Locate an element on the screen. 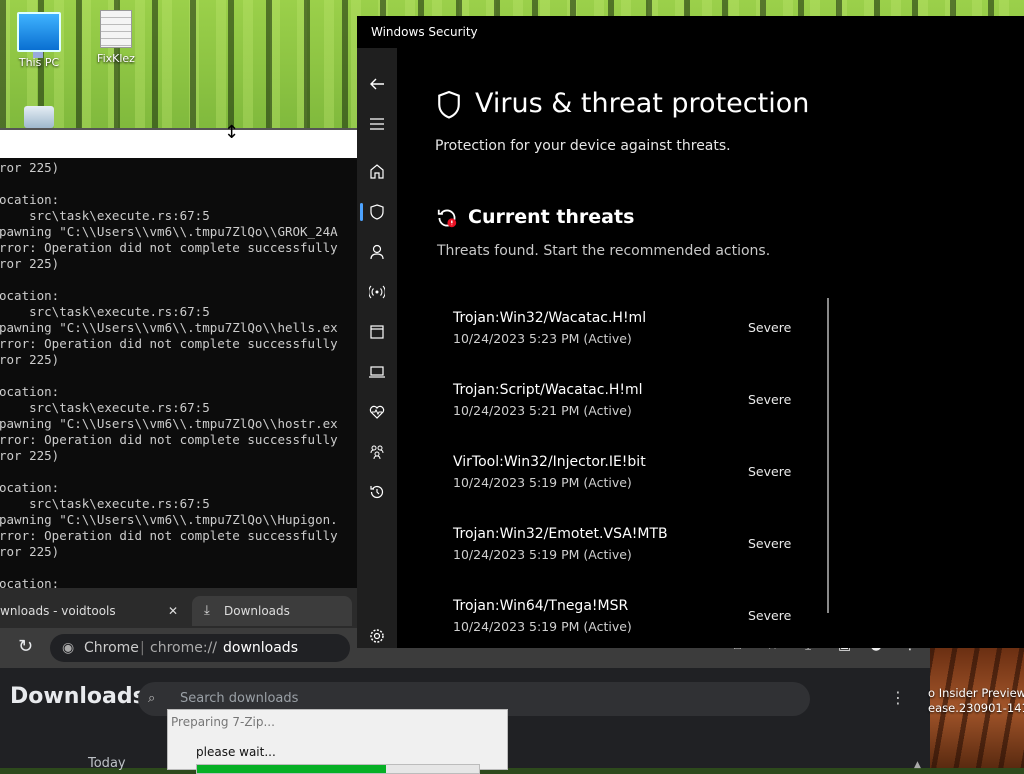  history-icon is located at coordinates (377, 492).